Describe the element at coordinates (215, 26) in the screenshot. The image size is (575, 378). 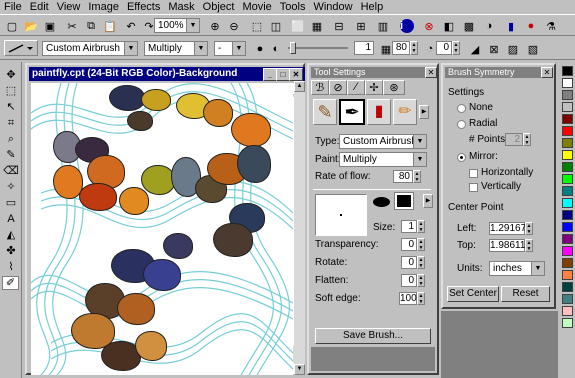
I see `zoom-in-icon: ⊕` at that location.